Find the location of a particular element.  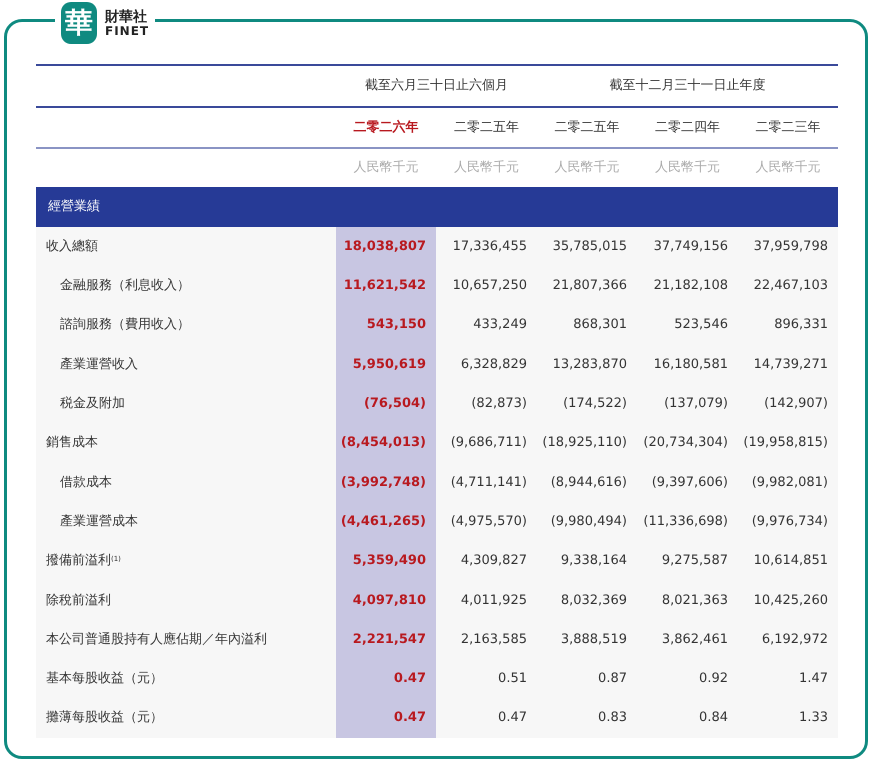

table-cell-text: 10,425,260 is located at coordinates (791, 601).